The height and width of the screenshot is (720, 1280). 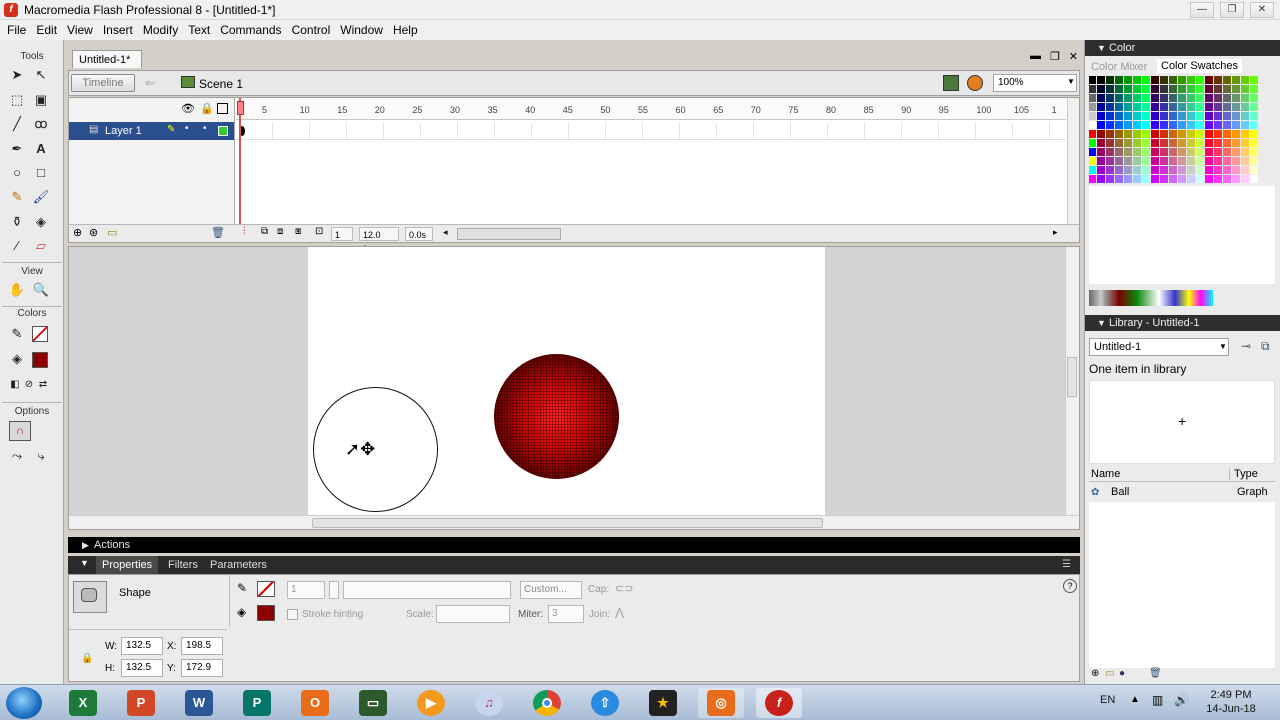 What do you see at coordinates (17, 222) in the screenshot?
I see `ink-bottle-tool-icon: ⚱` at bounding box center [17, 222].